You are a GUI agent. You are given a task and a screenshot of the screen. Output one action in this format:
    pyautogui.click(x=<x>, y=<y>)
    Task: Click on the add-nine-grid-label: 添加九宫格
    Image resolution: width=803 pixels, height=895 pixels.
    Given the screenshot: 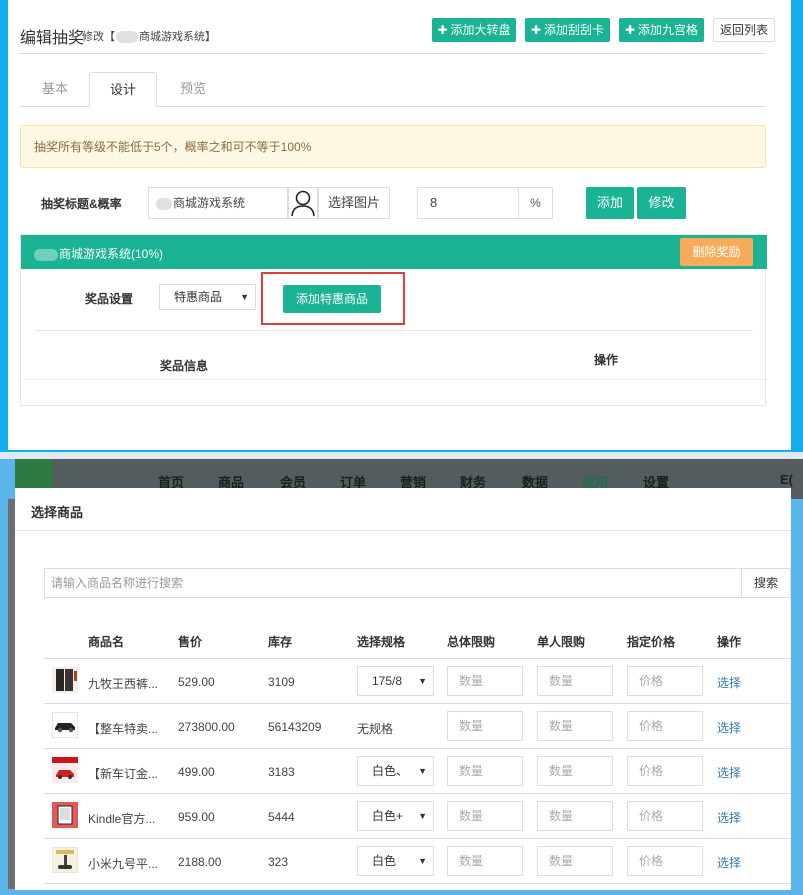 What is the action you would take?
    pyautogui.click(x=668, y=30)
    